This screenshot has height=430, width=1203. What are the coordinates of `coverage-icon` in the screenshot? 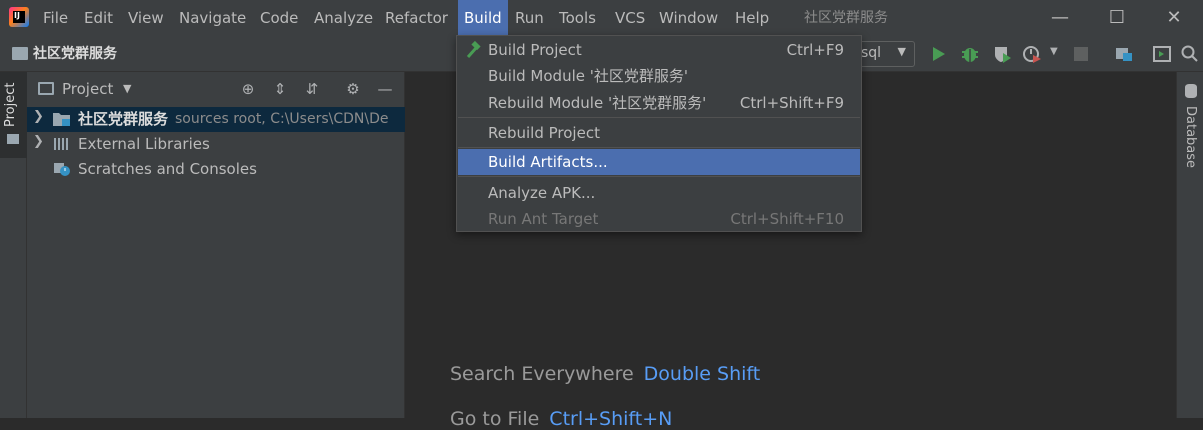 It's located at (1002, 54).